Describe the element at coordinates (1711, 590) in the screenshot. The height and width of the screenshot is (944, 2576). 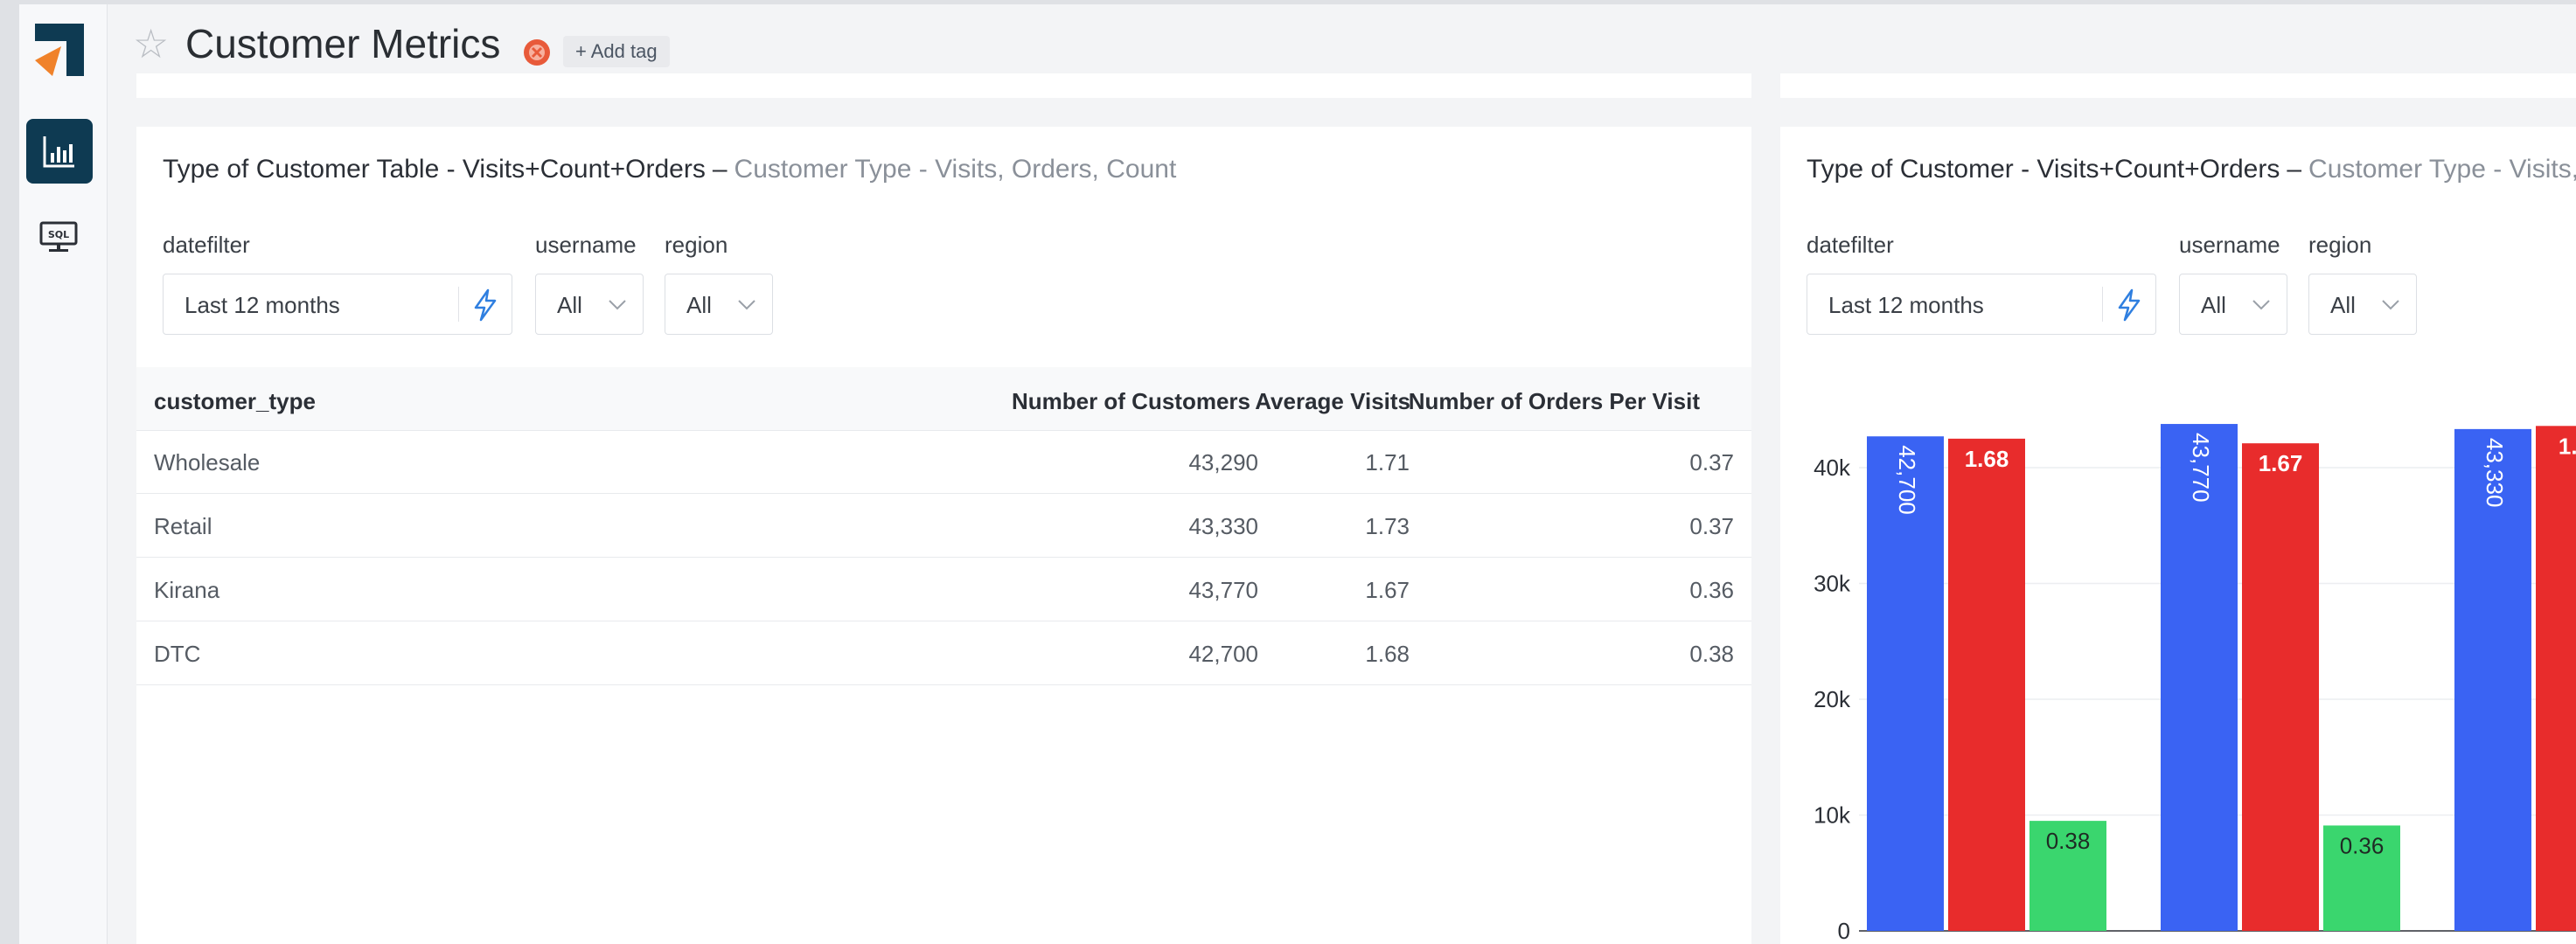
I see `cell-orders-per-visit: 0.36` at that location.